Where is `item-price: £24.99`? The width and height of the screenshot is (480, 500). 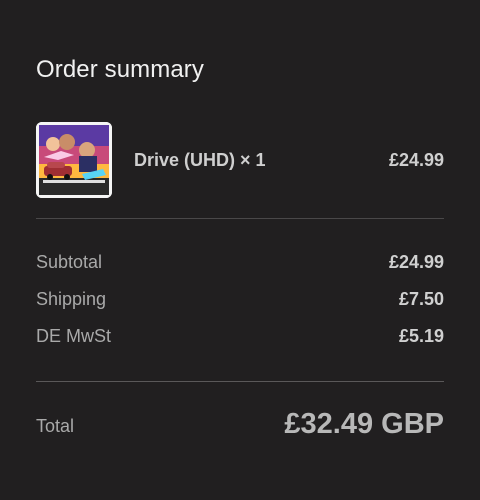
item-price: £24.99 is located at coordinates (416, 160).